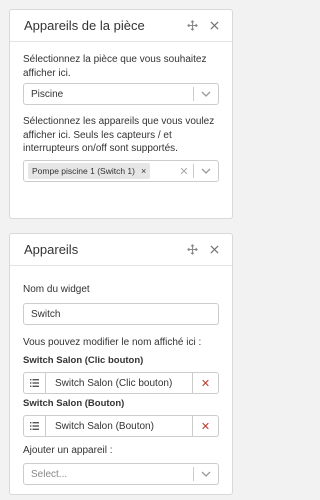  What do you see at coordinates (104, 426) in the screenshot?
I see `device-item-name: Switch Salon (Bouton)` at bounding box center [104, 426].